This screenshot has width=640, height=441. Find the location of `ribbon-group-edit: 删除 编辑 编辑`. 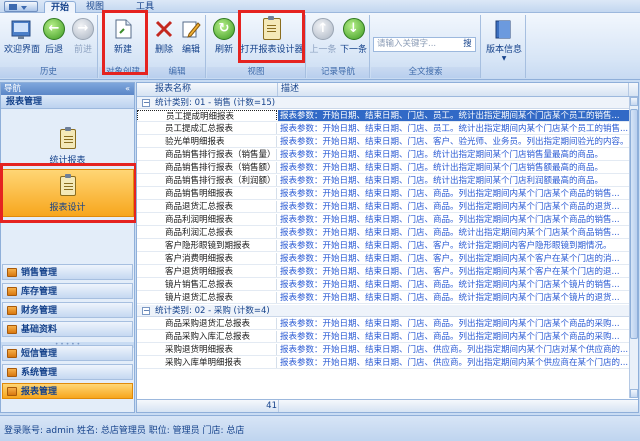

ribbon-group-edit: 删除 编辑 编辑 is located at coordinates (177, 46).